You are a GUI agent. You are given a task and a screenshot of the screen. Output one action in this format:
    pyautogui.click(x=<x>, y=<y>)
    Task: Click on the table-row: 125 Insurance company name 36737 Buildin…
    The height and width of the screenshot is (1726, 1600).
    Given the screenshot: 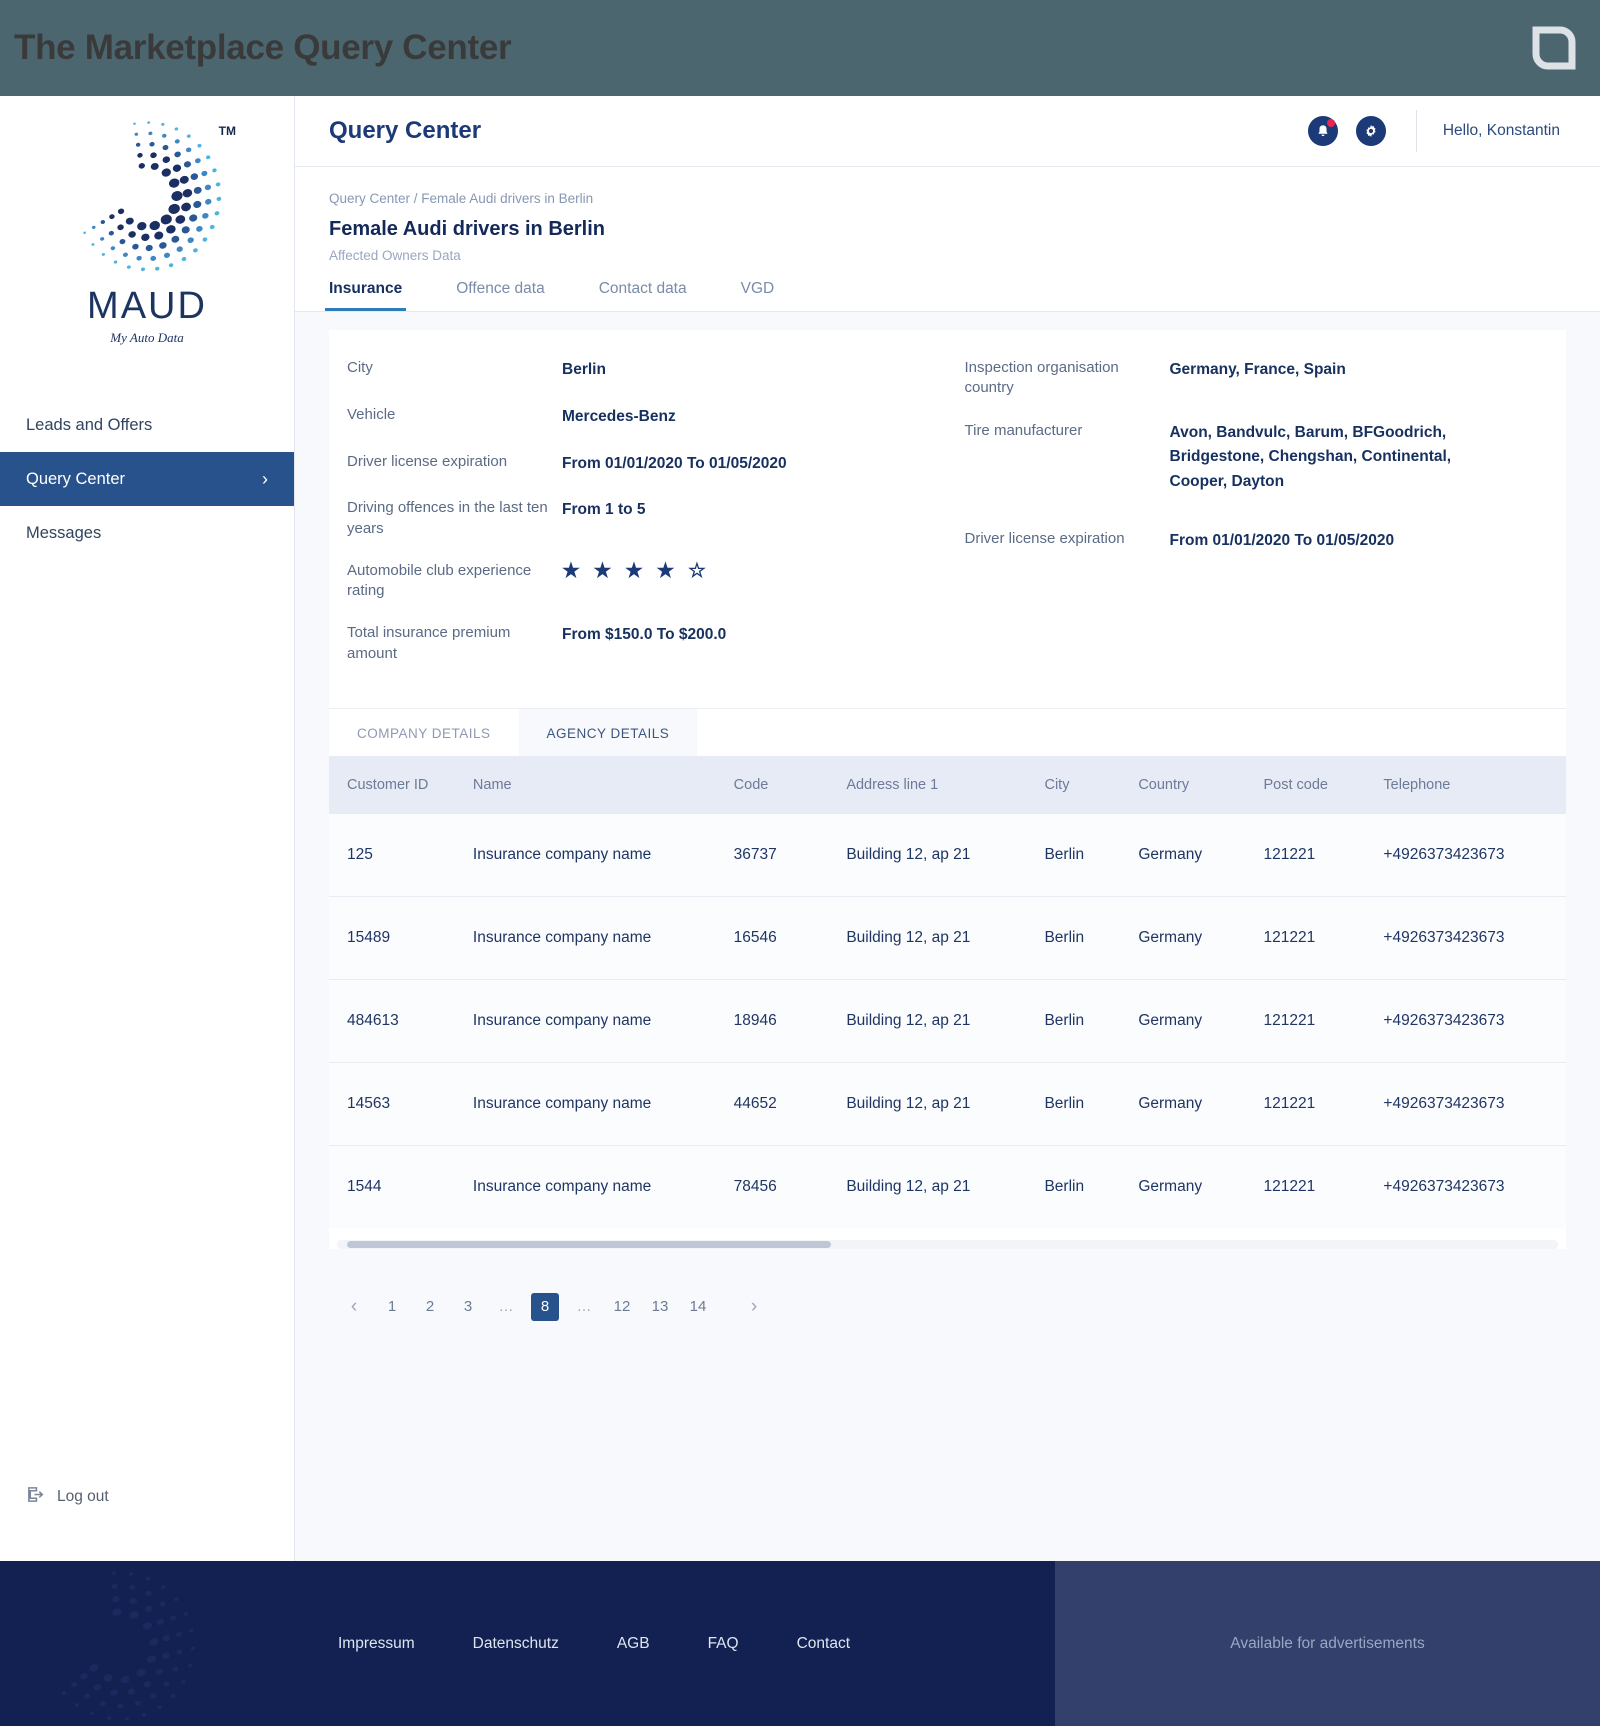 What is the action you would take?
    pyautogui.click(x=947, y=855)
    